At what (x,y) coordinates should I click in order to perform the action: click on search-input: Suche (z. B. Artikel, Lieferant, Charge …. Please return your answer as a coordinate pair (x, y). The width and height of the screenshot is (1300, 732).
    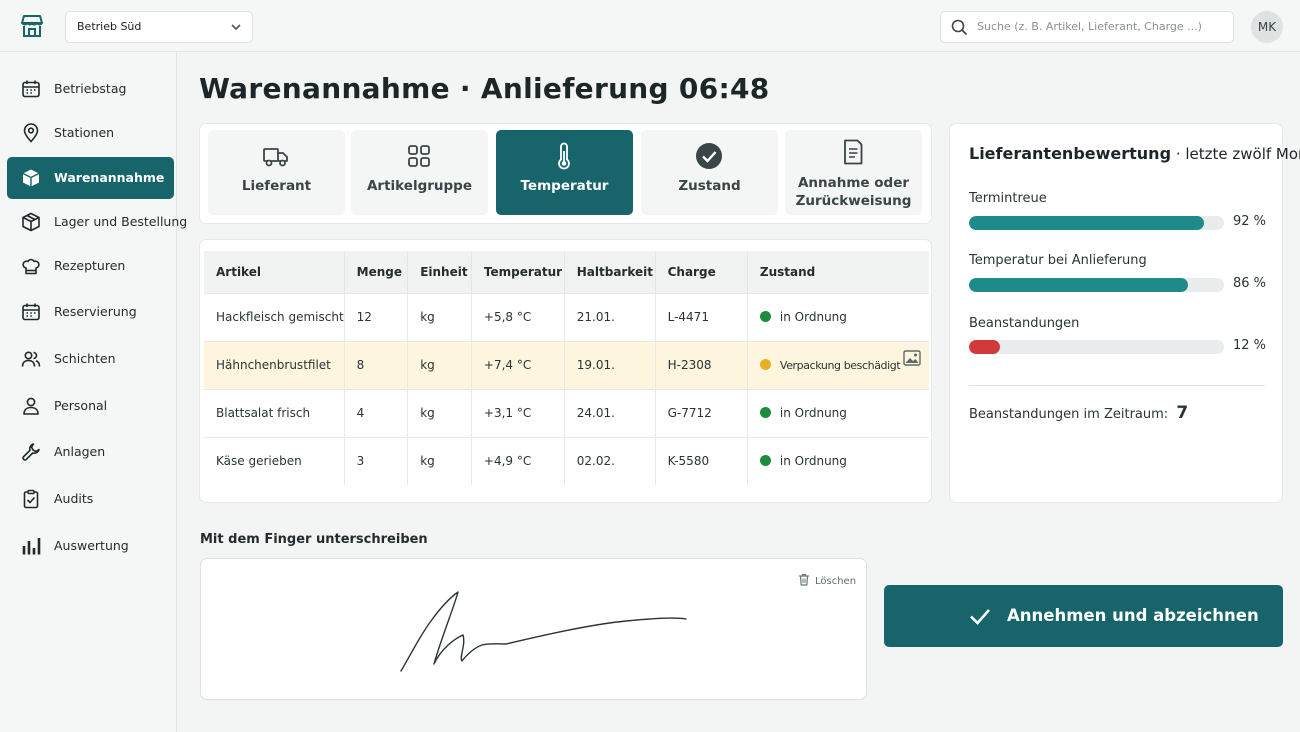
    Looking at the image, I should click on (1087, 27).